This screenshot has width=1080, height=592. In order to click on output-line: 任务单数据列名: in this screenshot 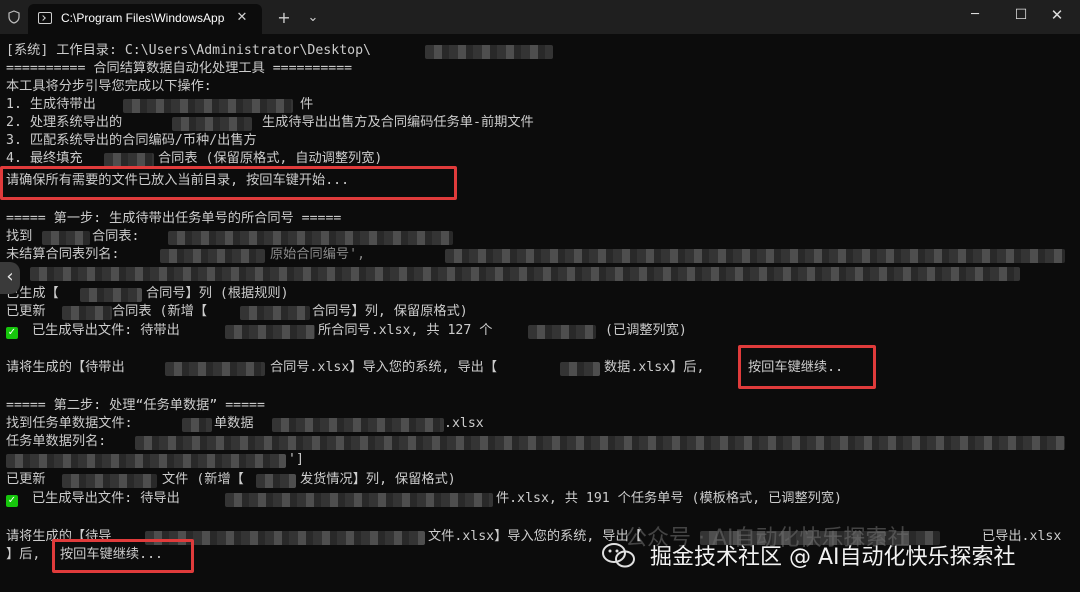, I will do `click(56, 441)`.